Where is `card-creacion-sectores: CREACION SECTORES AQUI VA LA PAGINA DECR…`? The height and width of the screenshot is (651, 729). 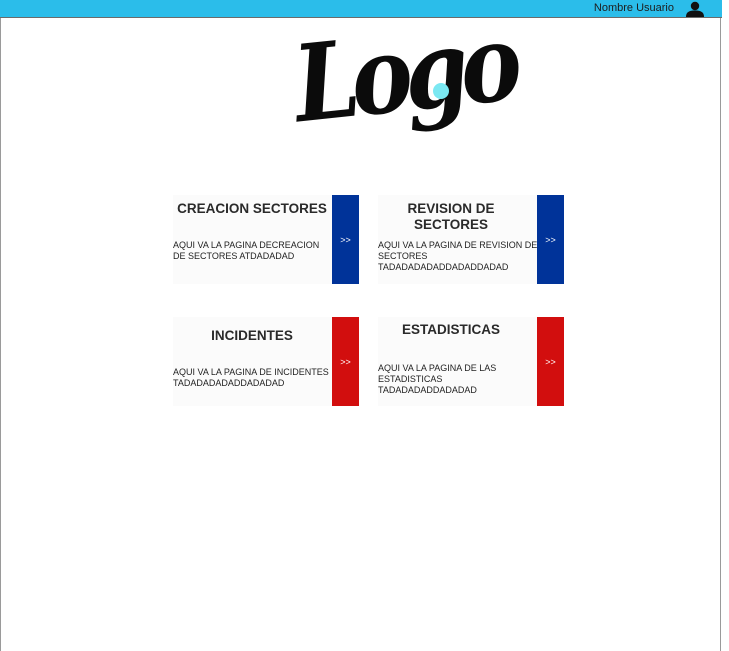 card-creacion-sectores: CREACION SECTORES AQUI VA LA PAGINA DECR… is located at coordinates (266, 239).